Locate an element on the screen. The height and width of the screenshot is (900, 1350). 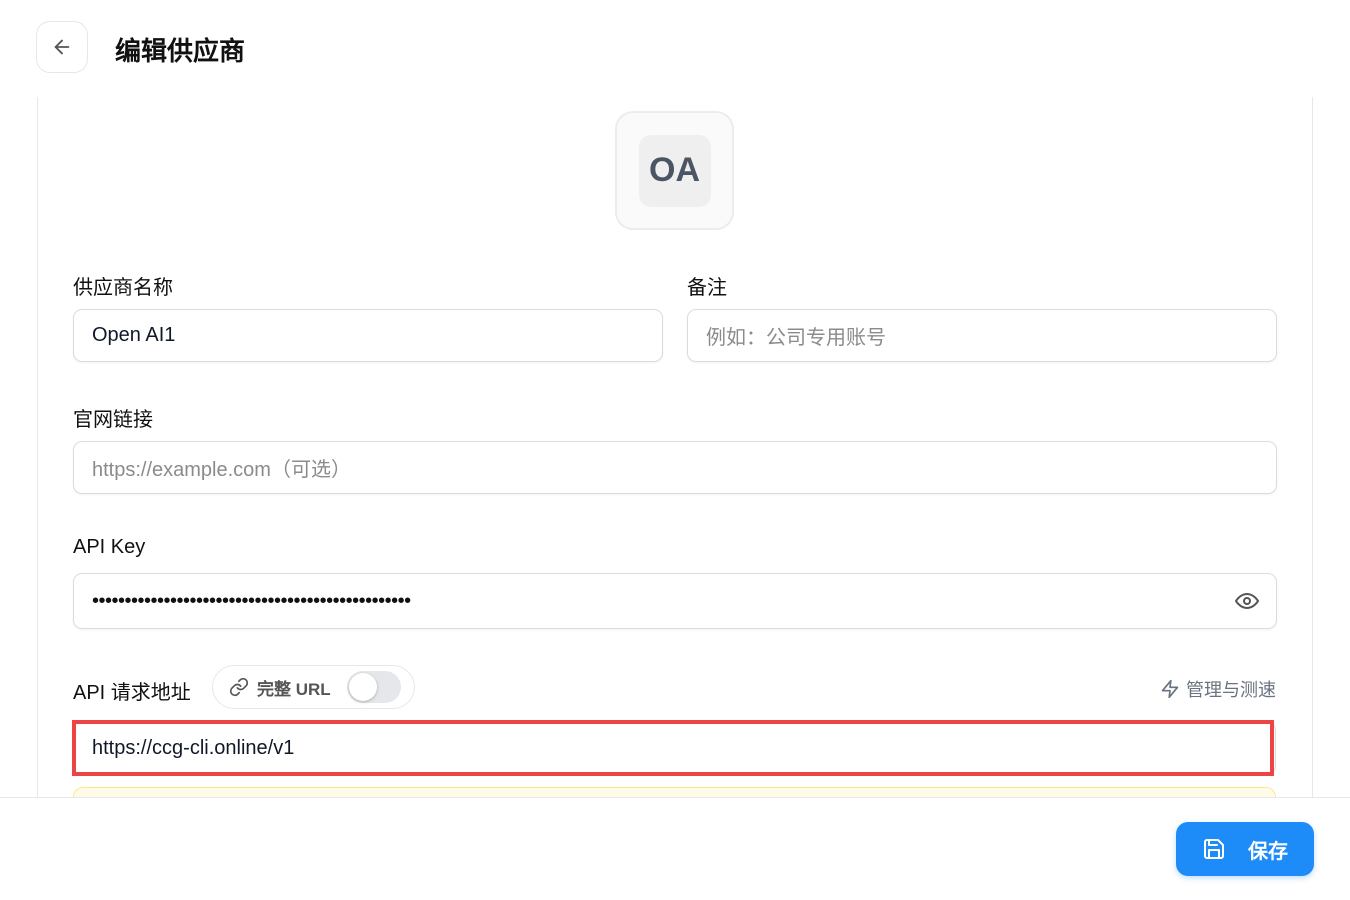
website-input: https://example.com（可选） is located at coordinates (675, 467).